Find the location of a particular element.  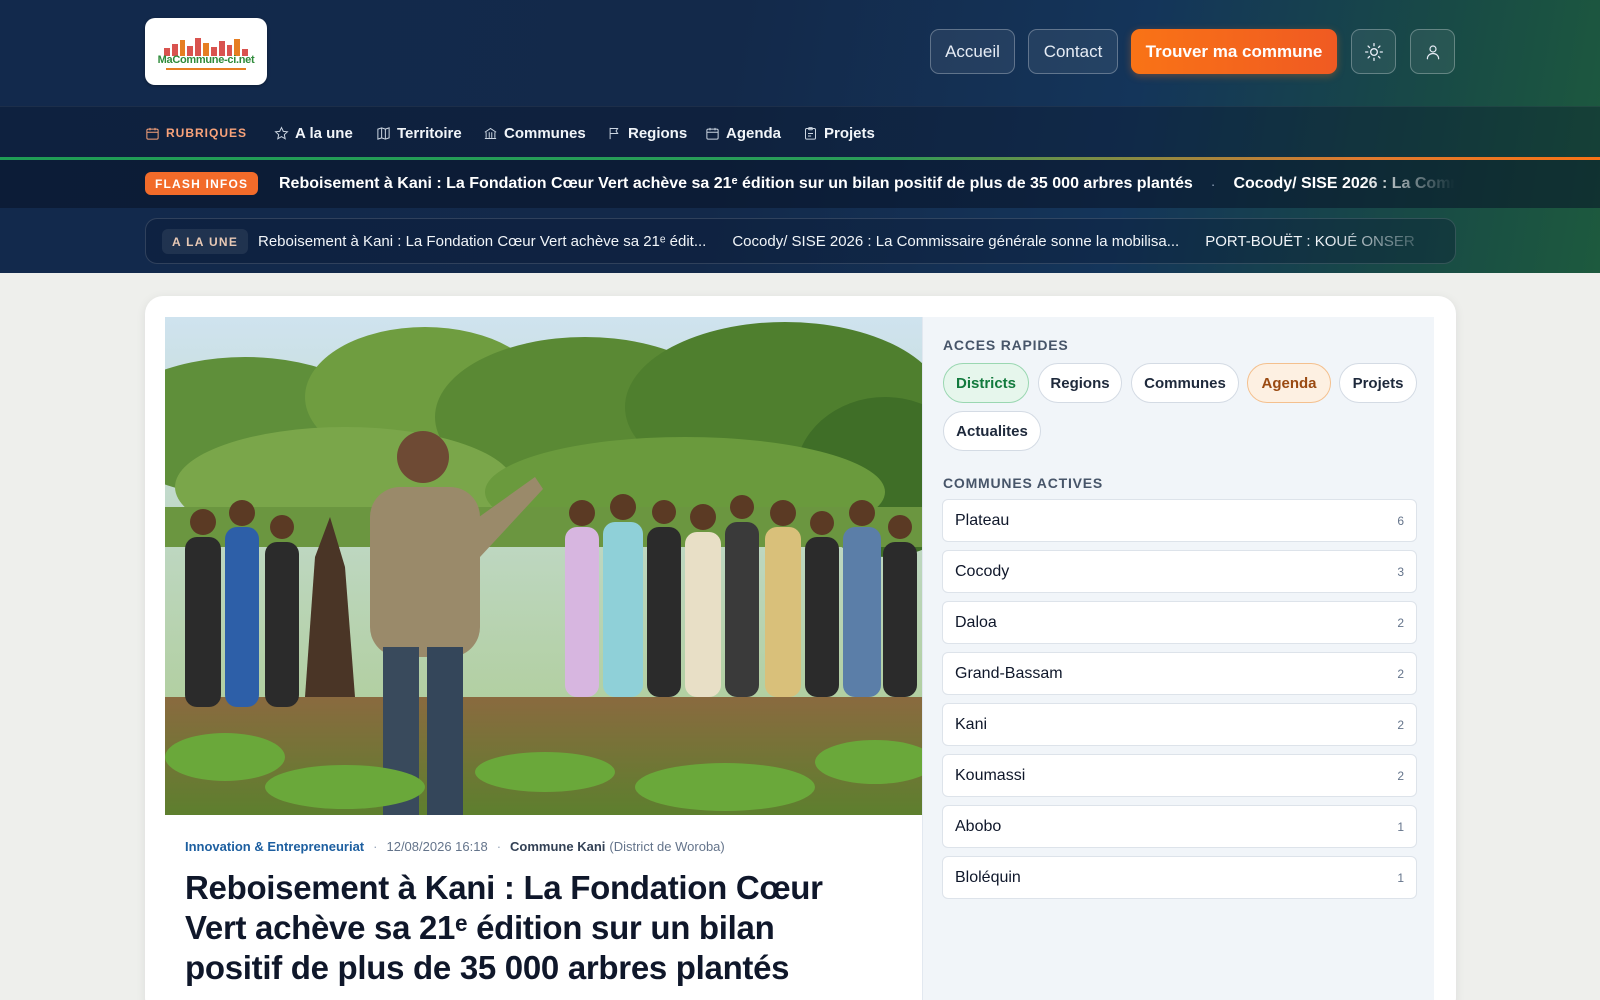

article-category-link: Innovation & Entrepreneuriat is located at coordinates (274, 846).